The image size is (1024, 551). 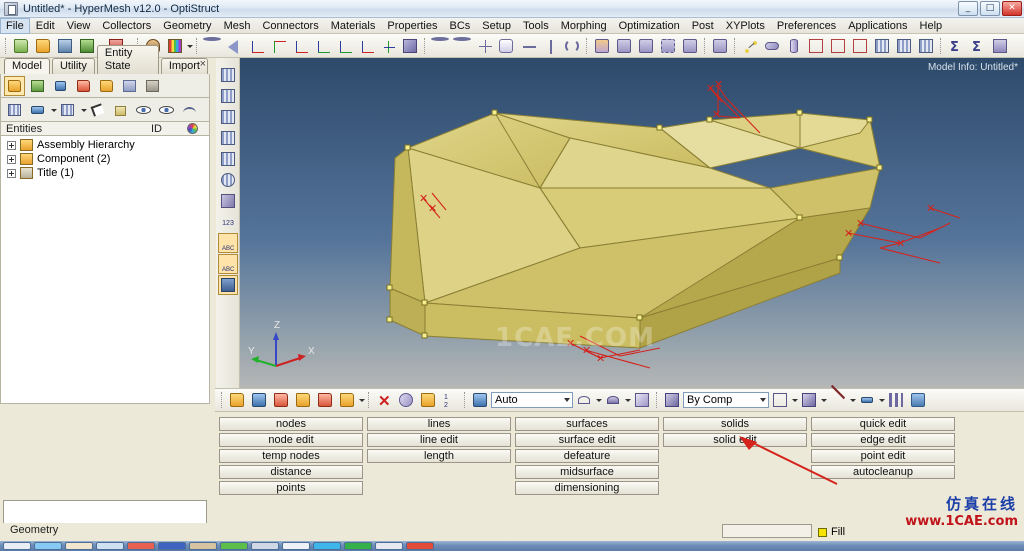 What do you see at coordinates (105, 270) in the screenshot?
I see `model-tree: Assembly Hierarchy Component (2) Title (1)` at bounding box center [105, 270].